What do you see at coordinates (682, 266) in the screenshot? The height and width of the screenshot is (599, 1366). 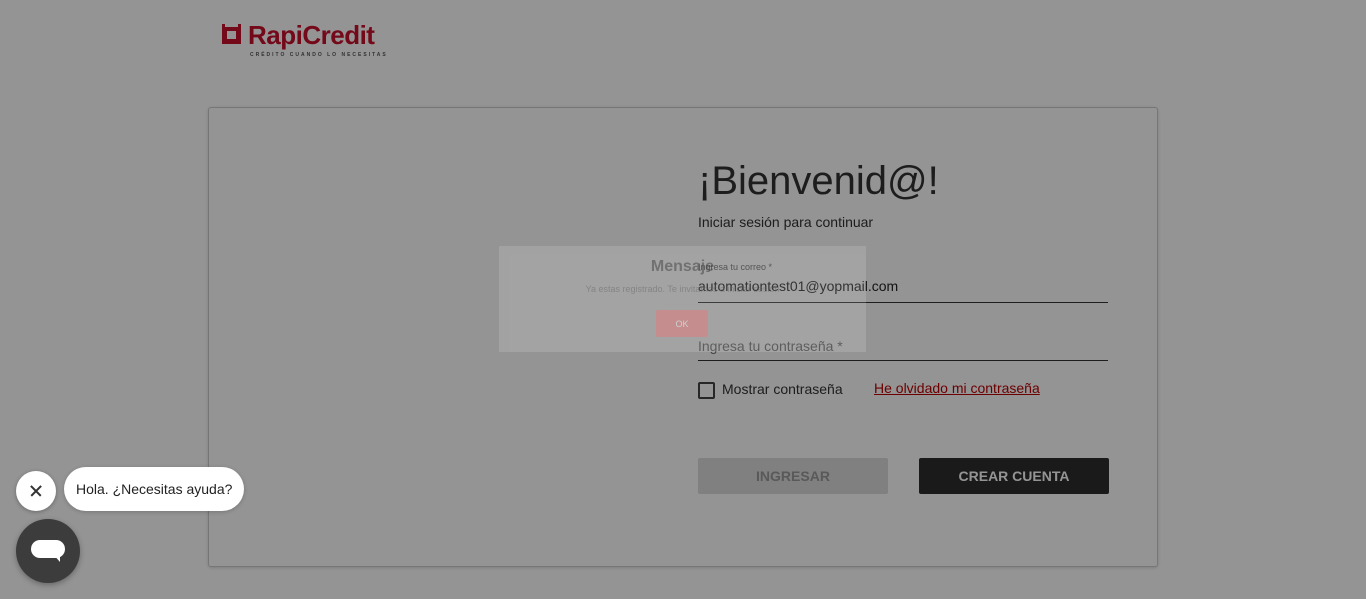 I see `modal-title: Mensaje` at bounding box center [682, 266].